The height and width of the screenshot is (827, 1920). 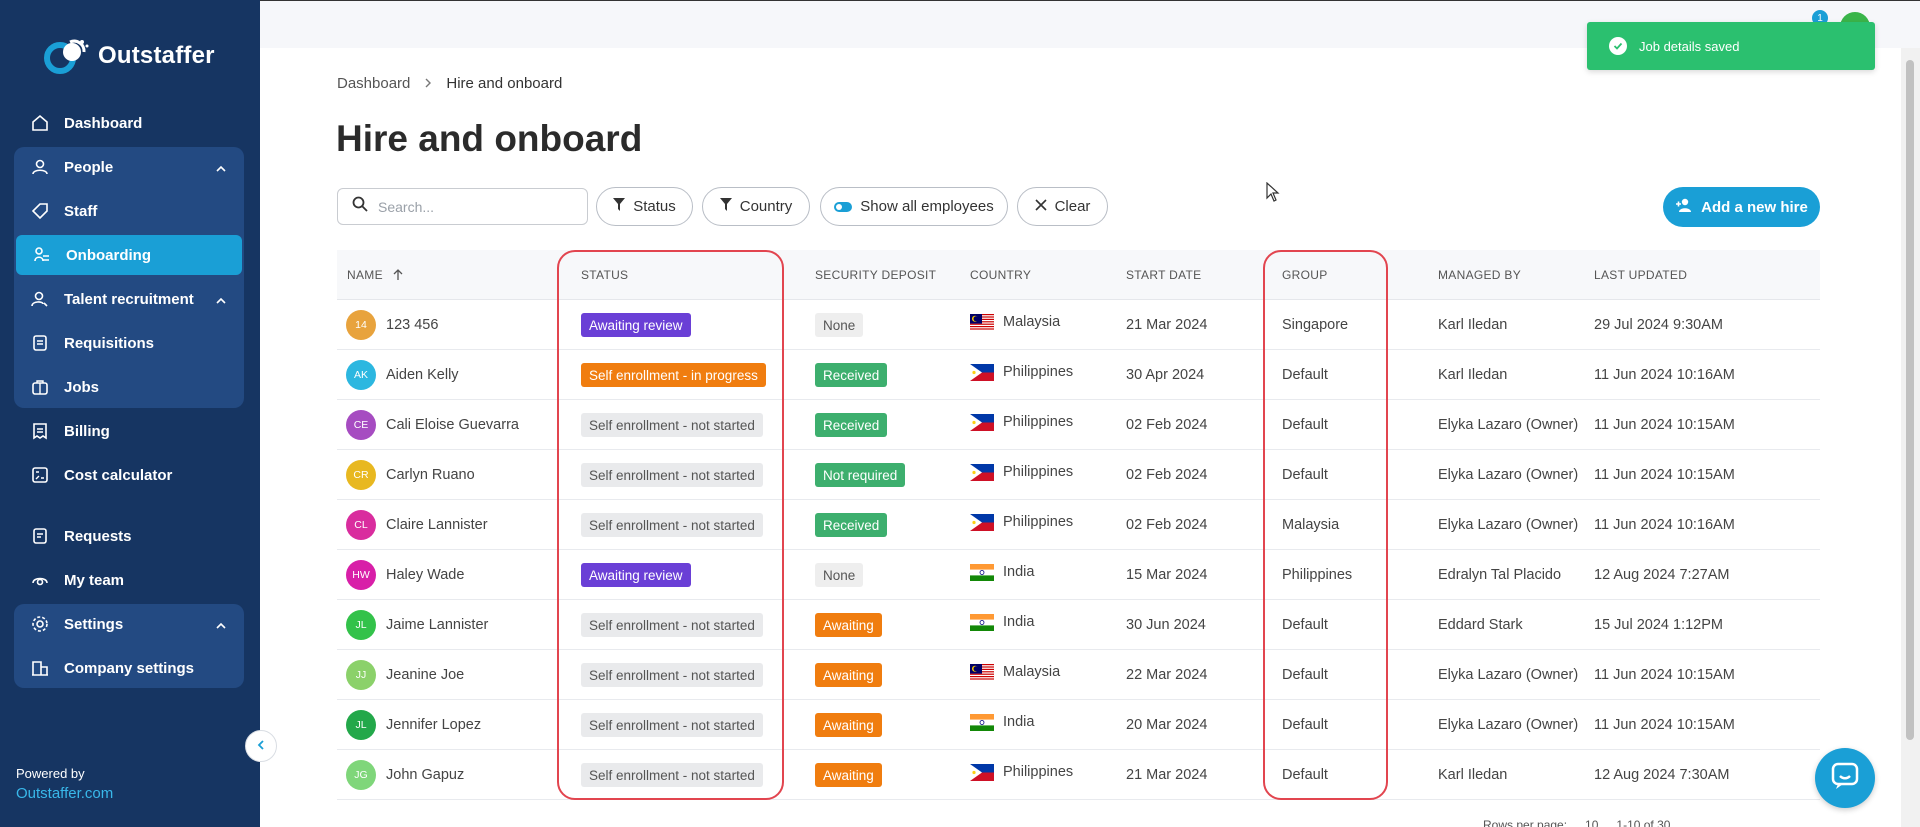 What do you see at coordinates (129, 255) in the screenshot?
I see `sidebar-item-onboarding: Onboarding` at bounding box center [129, 255].